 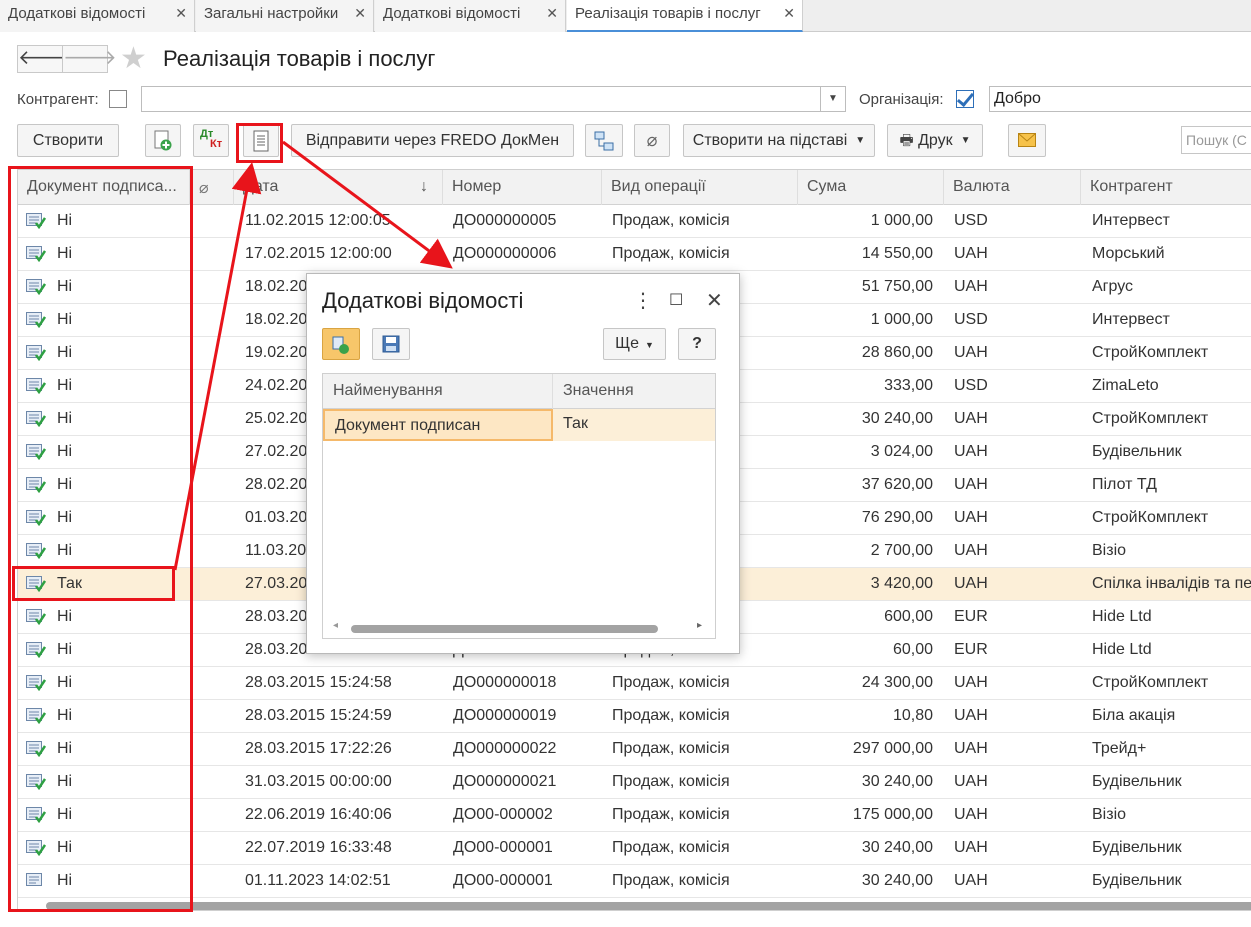 I want to click on number-cell: ДО00-000001, so click(x=528, y=848).